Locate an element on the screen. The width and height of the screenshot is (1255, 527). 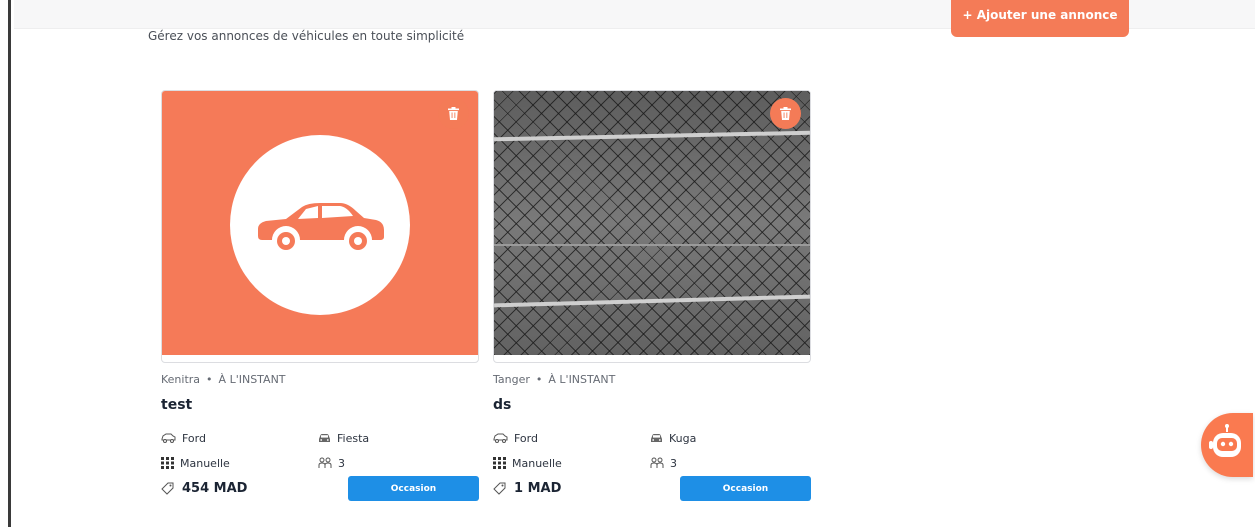
chatbot-icon is located at coordinates (1225, 440).